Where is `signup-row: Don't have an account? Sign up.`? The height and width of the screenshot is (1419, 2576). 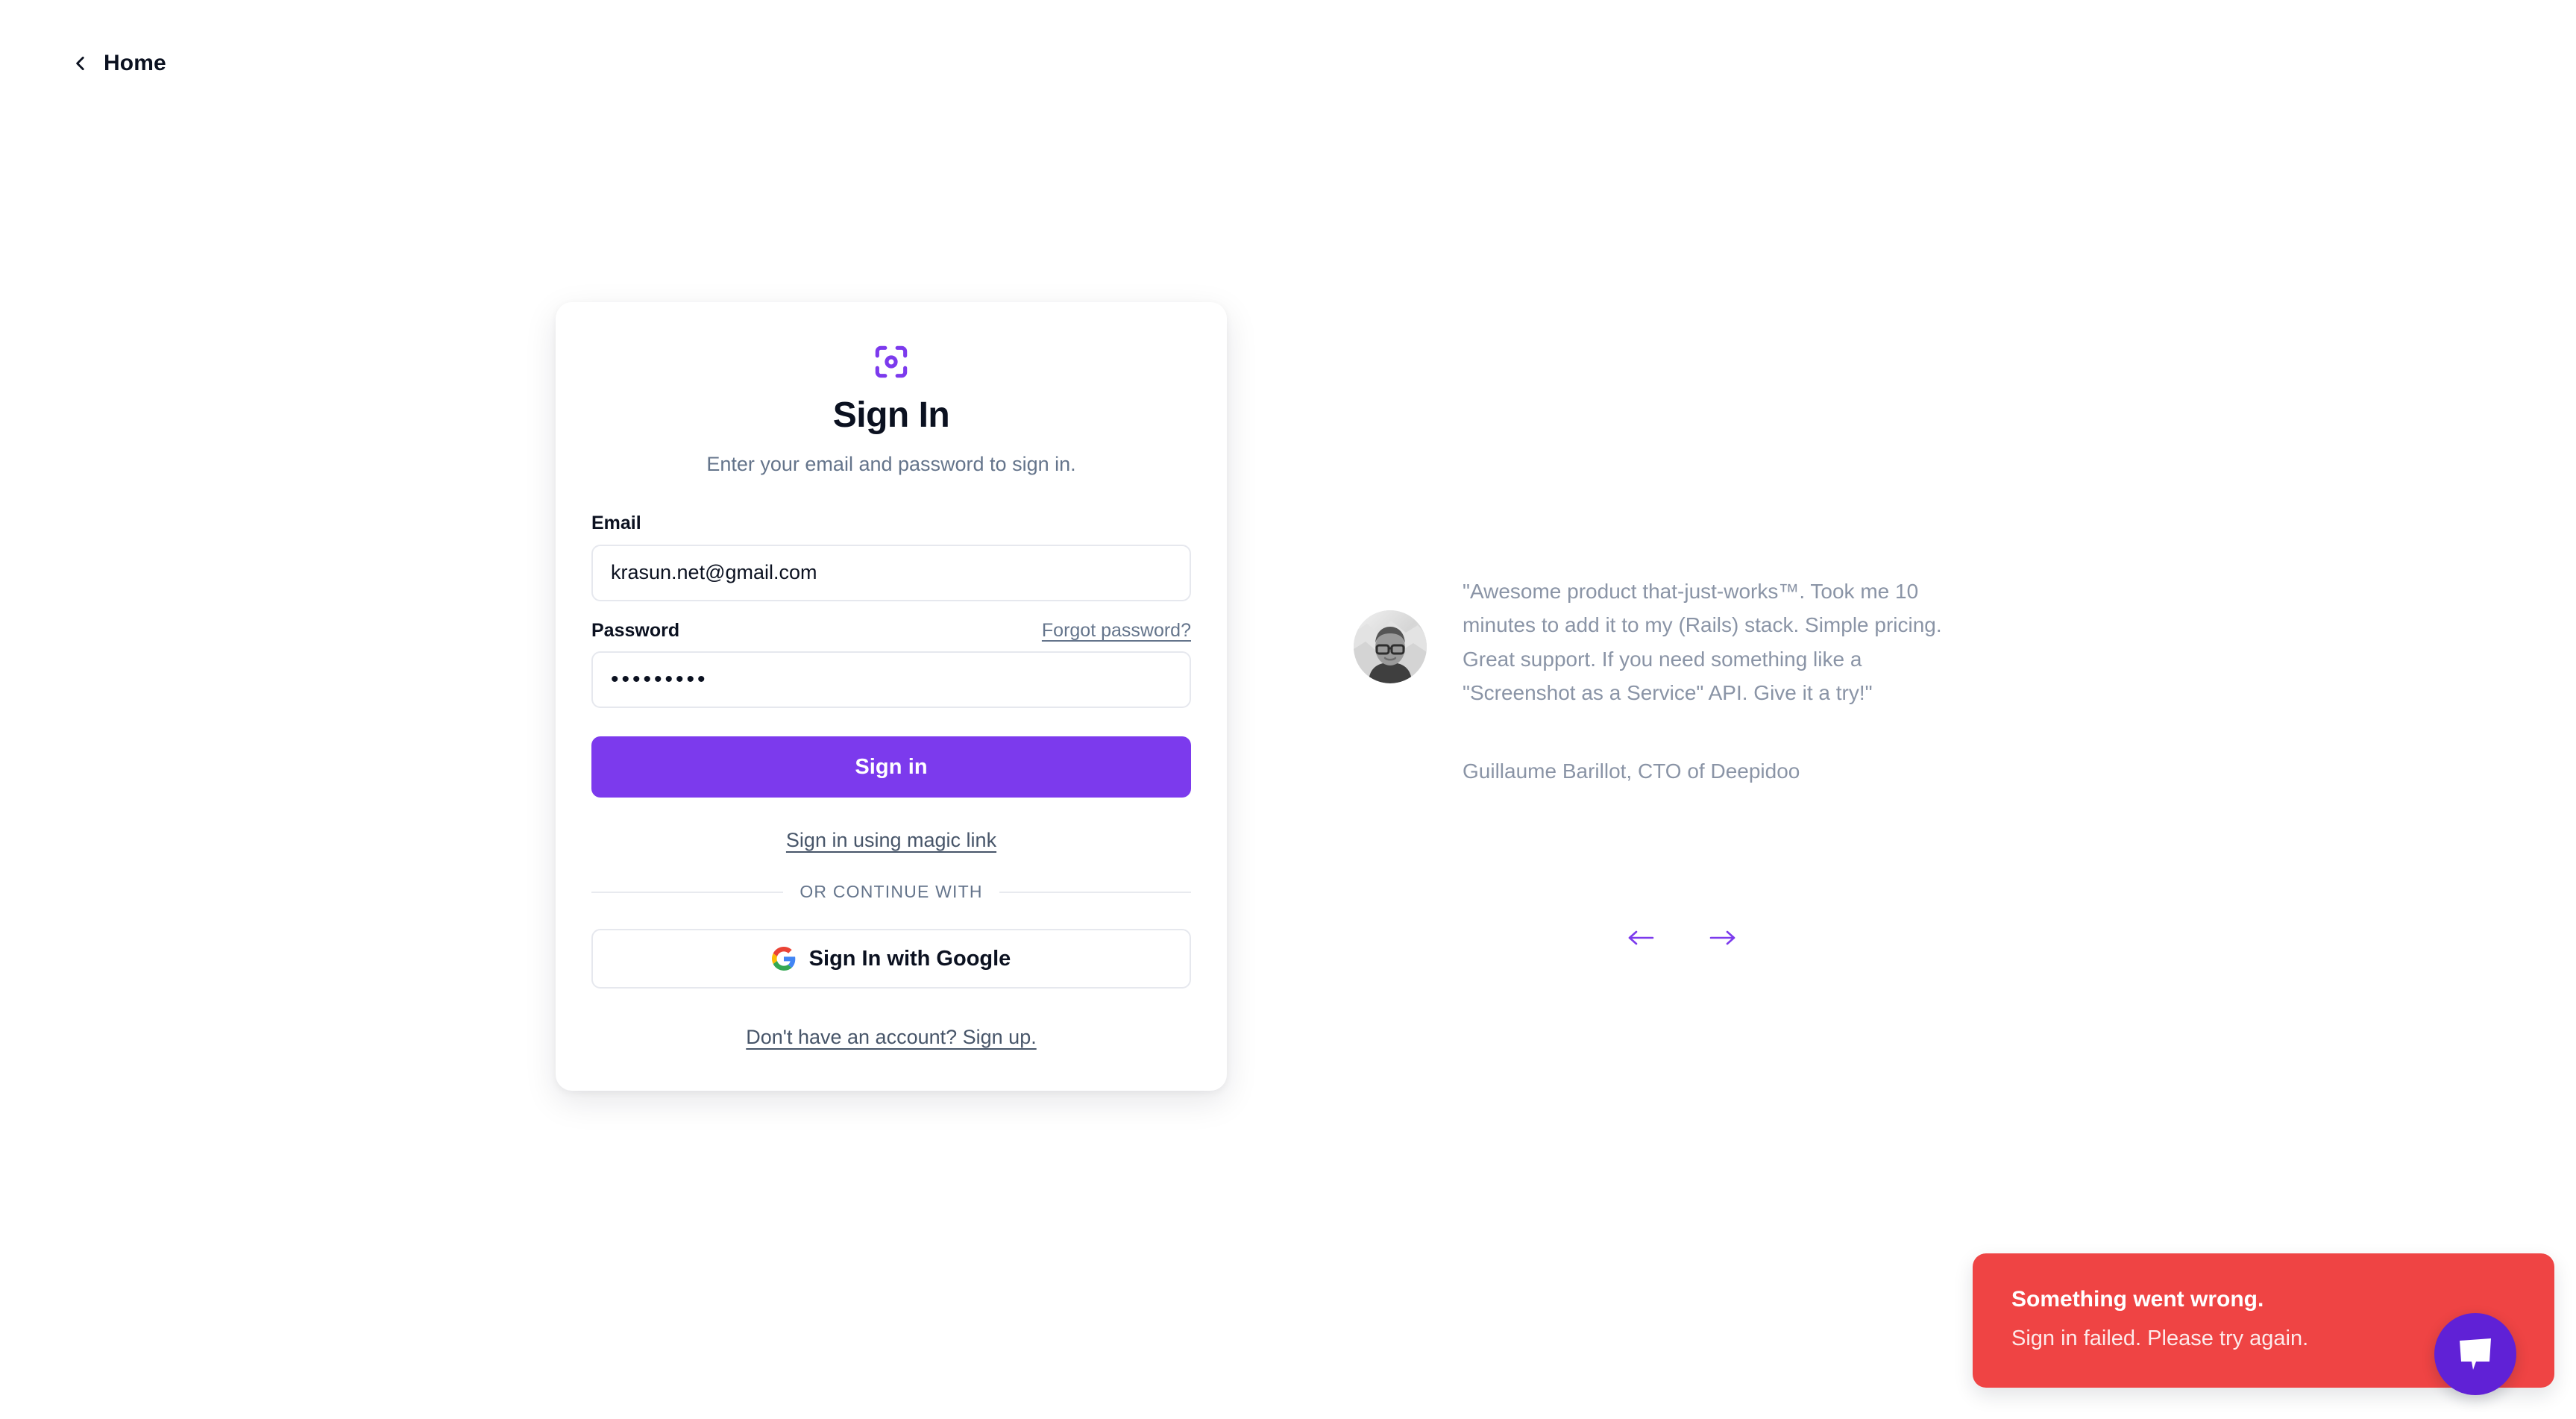 signup-row: Don't have an account? Sign up. is located at coordinates (891, 1038).